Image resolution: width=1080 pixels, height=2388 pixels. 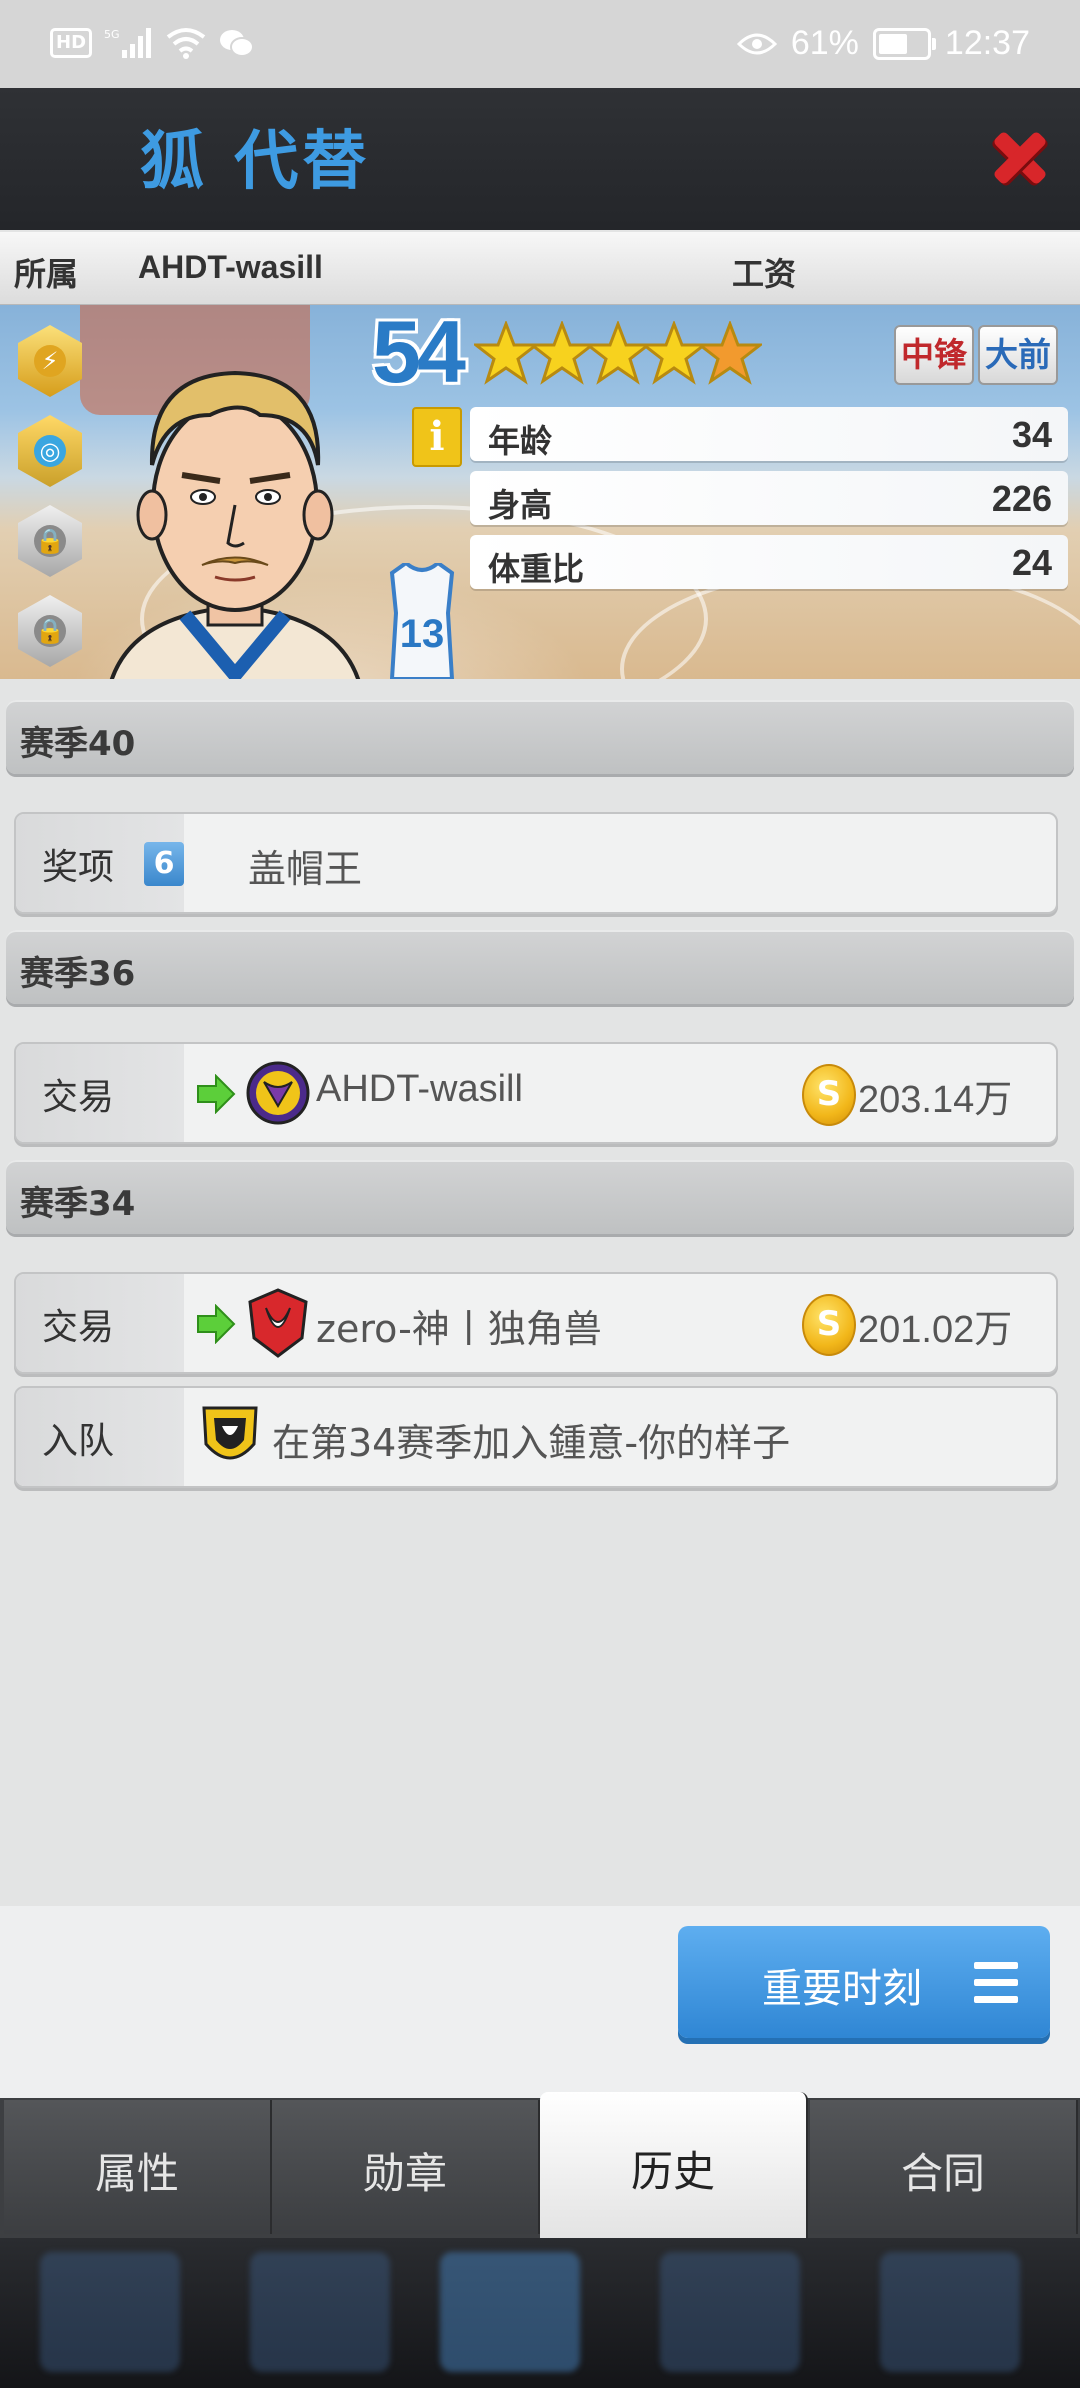 I want to click on wifi-icon, so click(x=186, y=43).